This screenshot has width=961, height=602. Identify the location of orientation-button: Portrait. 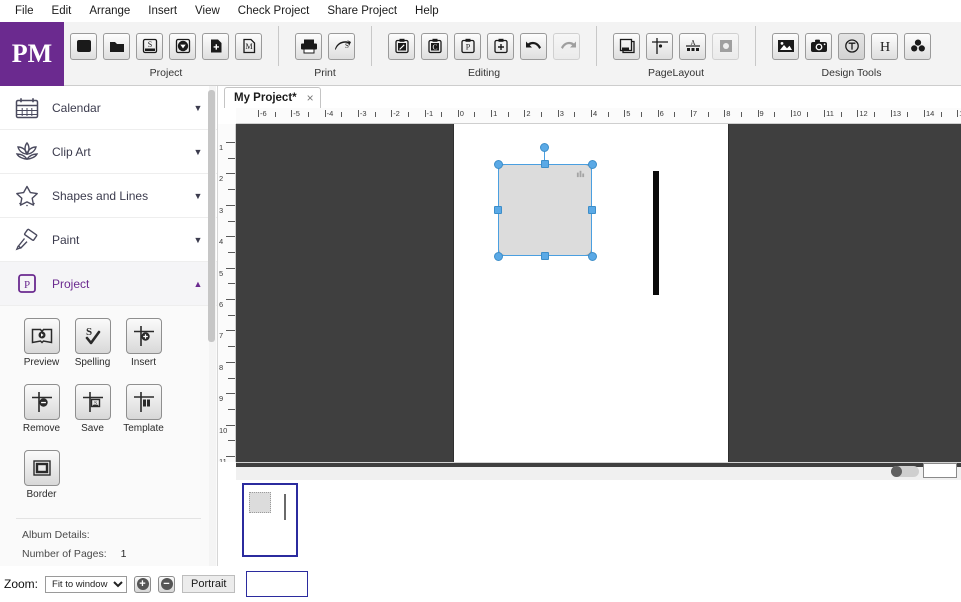
(209, 584).